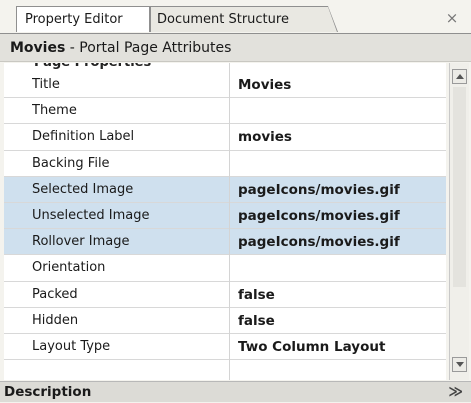  I want to click on page-title-suffix: - Portal Page Attributes, so click(148, 48).